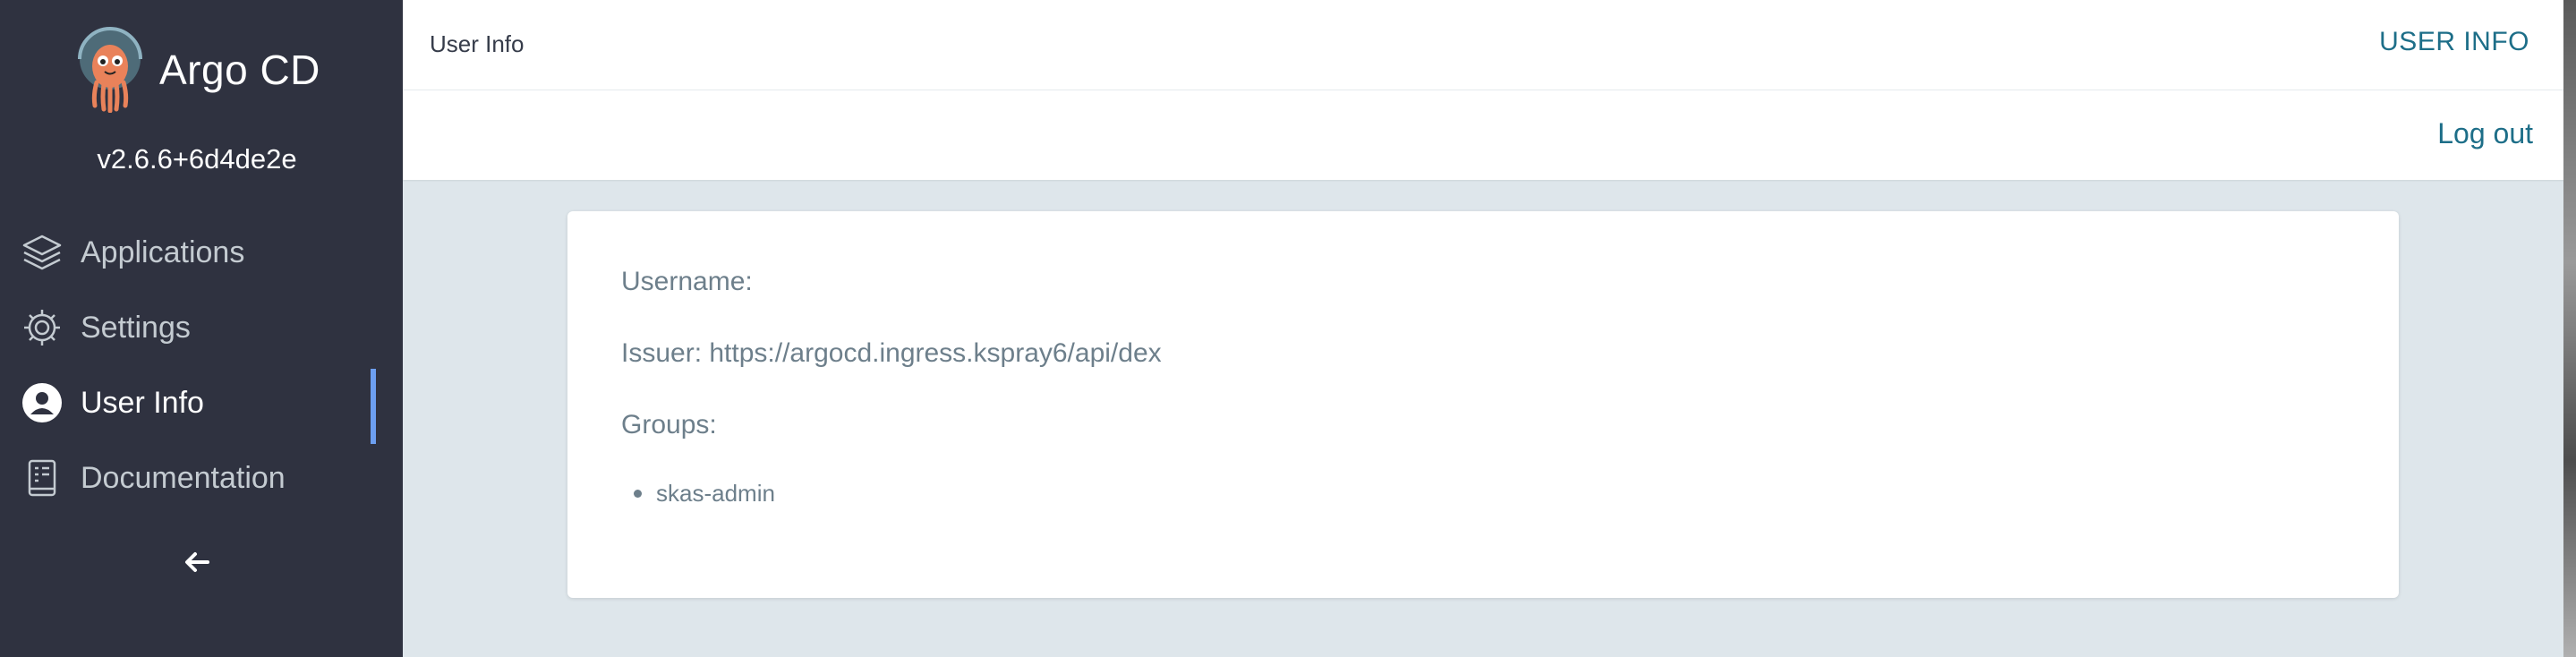 This screenshot has height=657, width=2576. What do you see at coordinates (42, 478) in the screenshot?
I see `book-icon` at bounding box center [42, 478].